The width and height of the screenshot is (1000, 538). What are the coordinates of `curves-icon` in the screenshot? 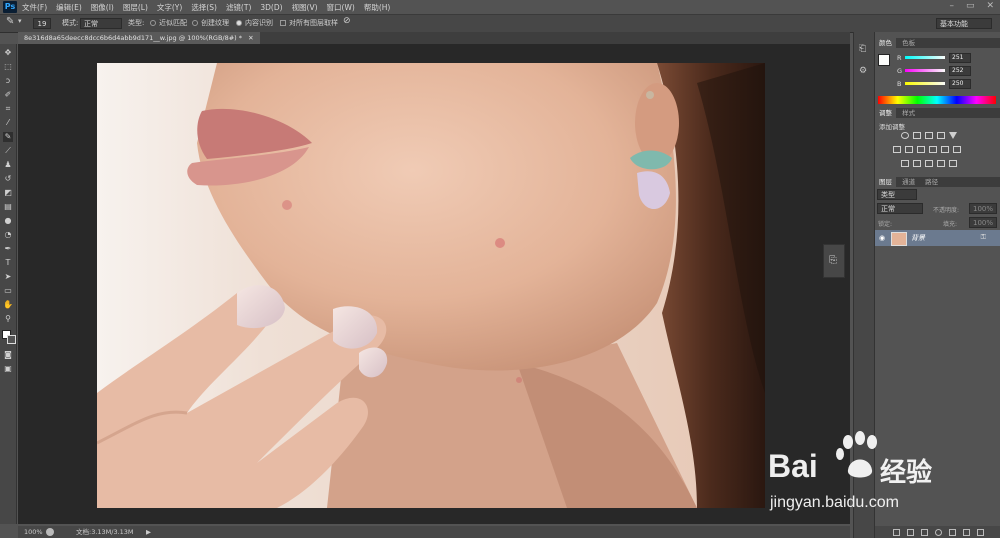 It's located at (929, 135).